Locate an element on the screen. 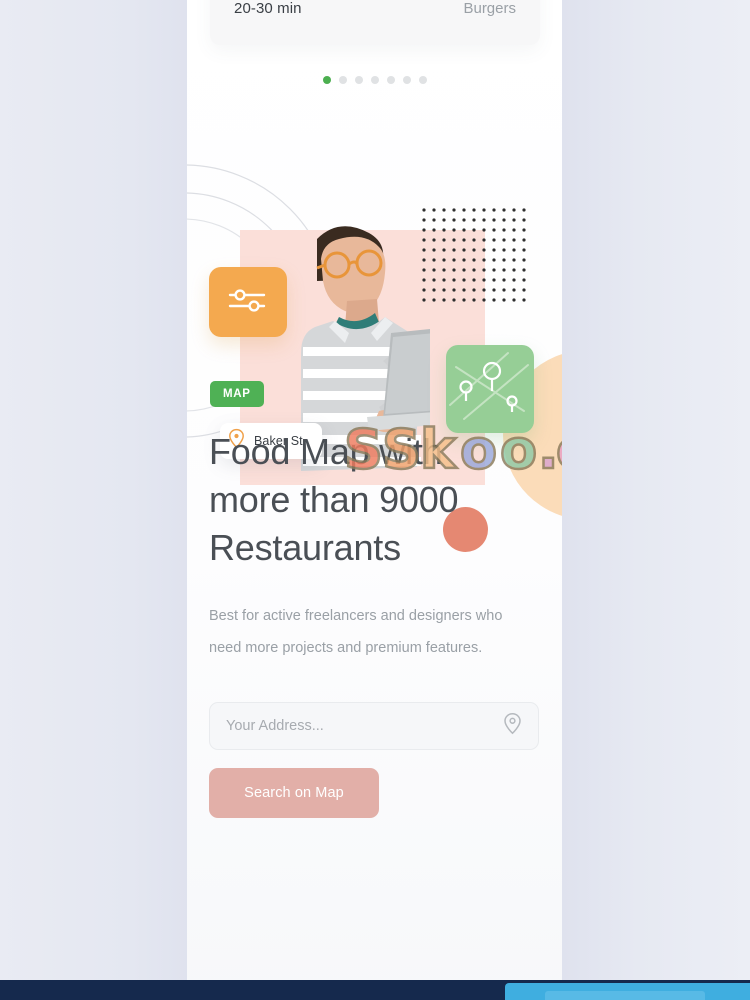 The height and width of the screenshot is (1000, 750). decorative-dot-grid is located at coordinates (477, 255).